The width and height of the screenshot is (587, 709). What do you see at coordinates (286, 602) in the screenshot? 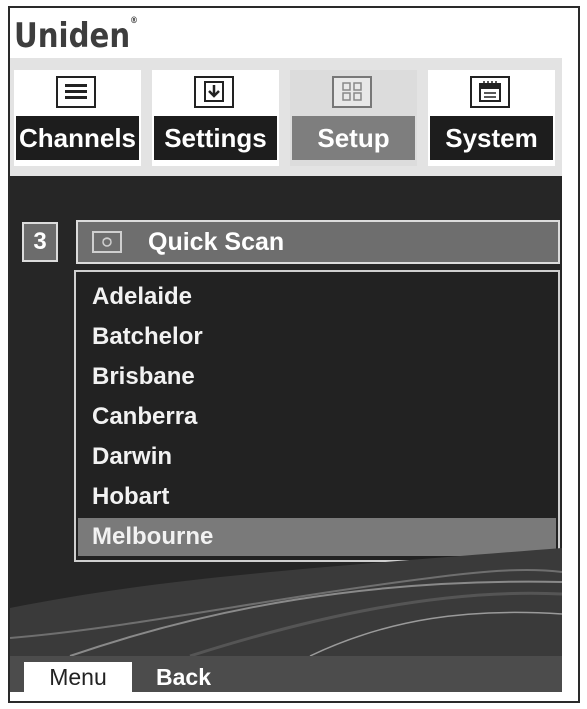
I see `background-swoosh` at bounding box center [286, 602].